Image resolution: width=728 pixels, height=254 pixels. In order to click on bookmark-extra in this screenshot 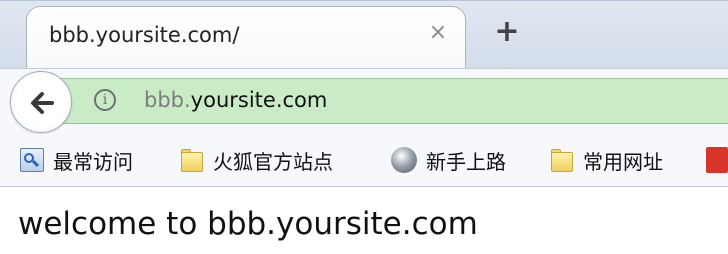, I will do `click(717, 160)`.